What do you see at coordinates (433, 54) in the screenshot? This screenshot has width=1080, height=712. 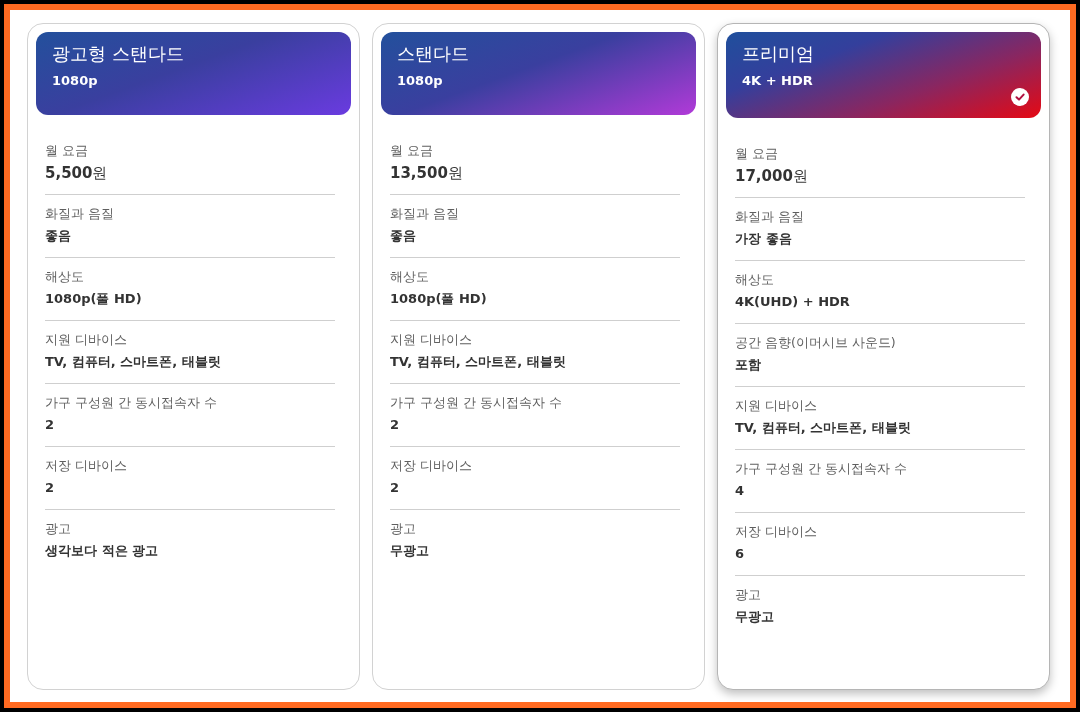 I see `plan-name: 스탠다드` at bounding box center [433, 54].